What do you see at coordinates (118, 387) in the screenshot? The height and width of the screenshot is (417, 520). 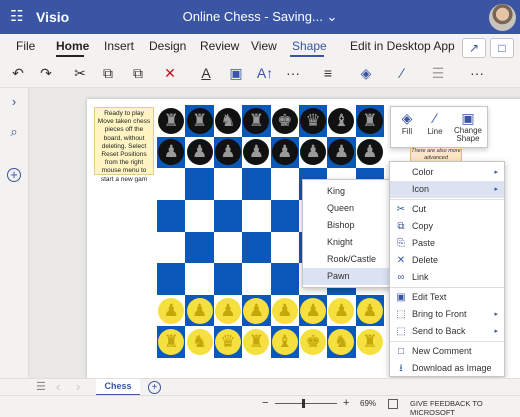 I see `page-tab-chess: Chess` at bounding box center [118, 387].